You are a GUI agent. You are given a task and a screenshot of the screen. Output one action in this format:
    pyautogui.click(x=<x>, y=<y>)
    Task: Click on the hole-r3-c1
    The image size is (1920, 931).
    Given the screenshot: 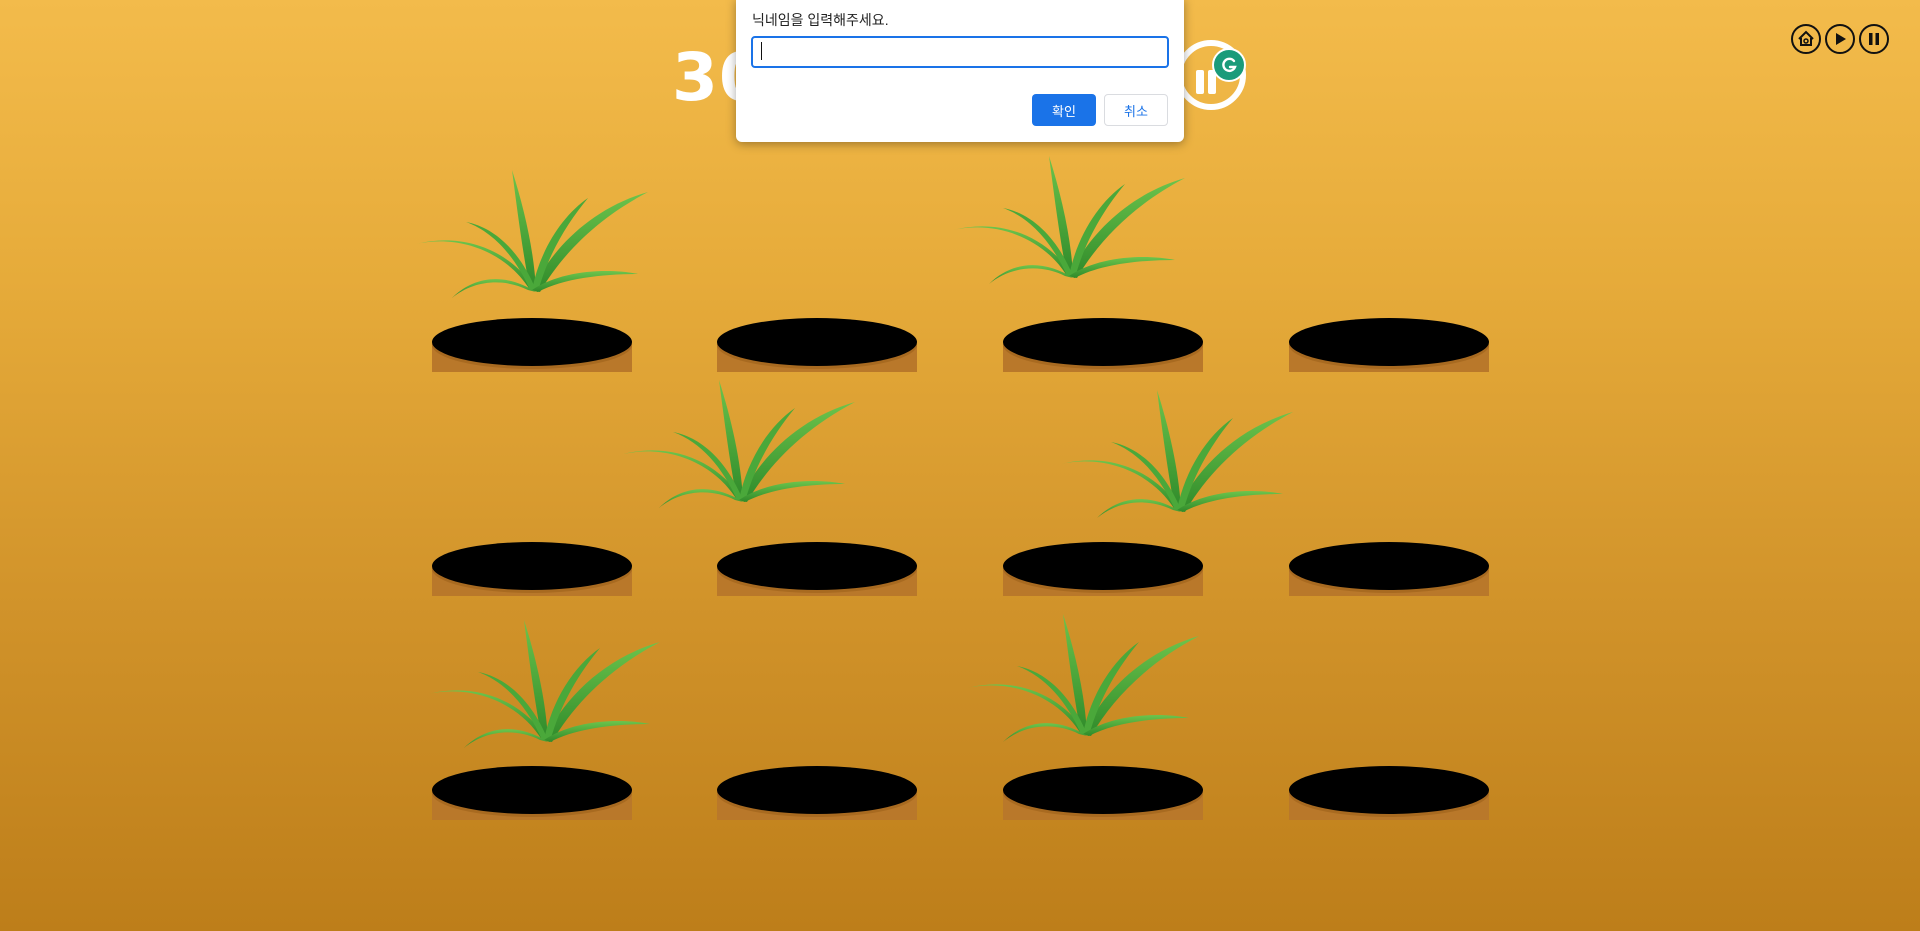 What is the action you would take?
    pyautogui.click(x=532, y=793)
    